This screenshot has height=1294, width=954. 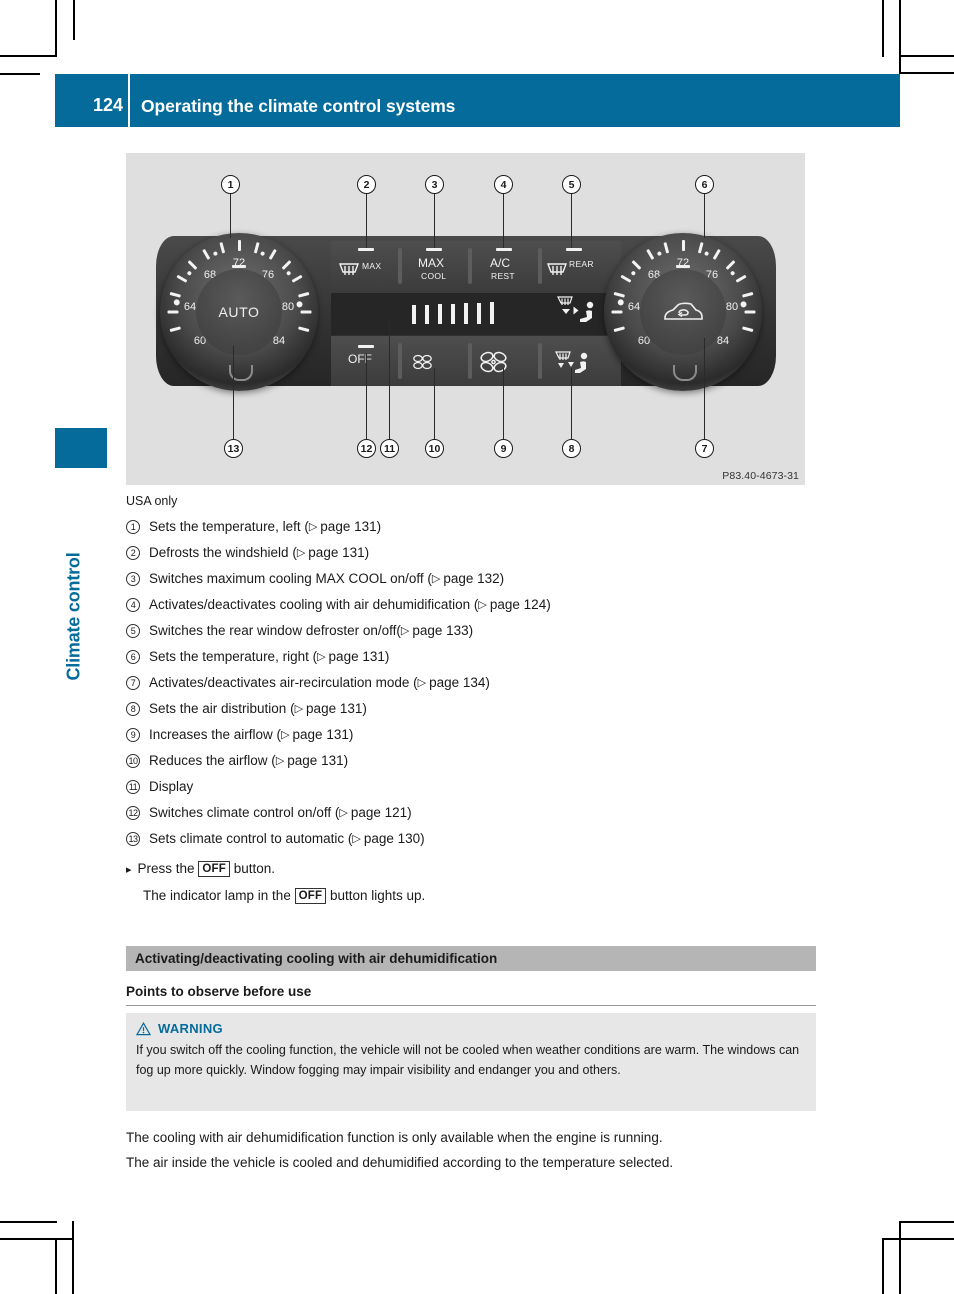 I want to click on warning-title-row: WARNING, so click(x=470, y=1028).